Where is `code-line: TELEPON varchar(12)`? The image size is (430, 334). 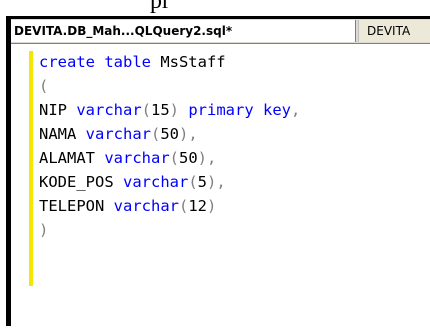
code-line: TELEPON varchar(12) is located at coordinates (169, 206).